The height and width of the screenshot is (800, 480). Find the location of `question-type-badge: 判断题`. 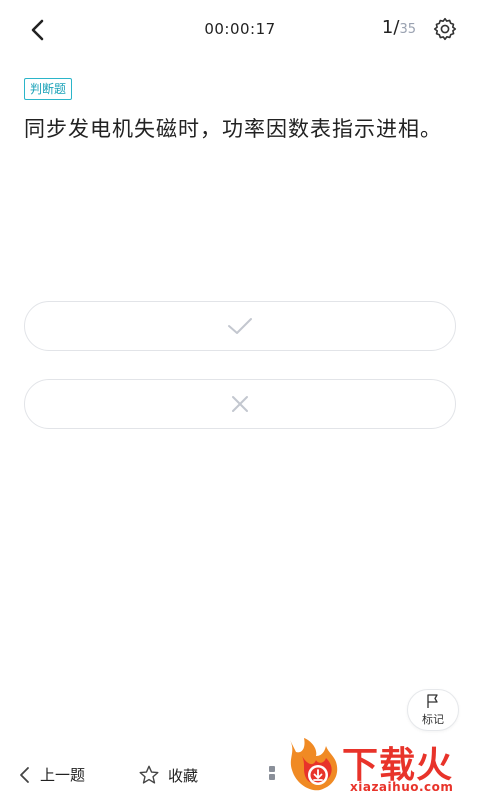

question-type-badge: 判断题 is located at coordinates (48, 89).